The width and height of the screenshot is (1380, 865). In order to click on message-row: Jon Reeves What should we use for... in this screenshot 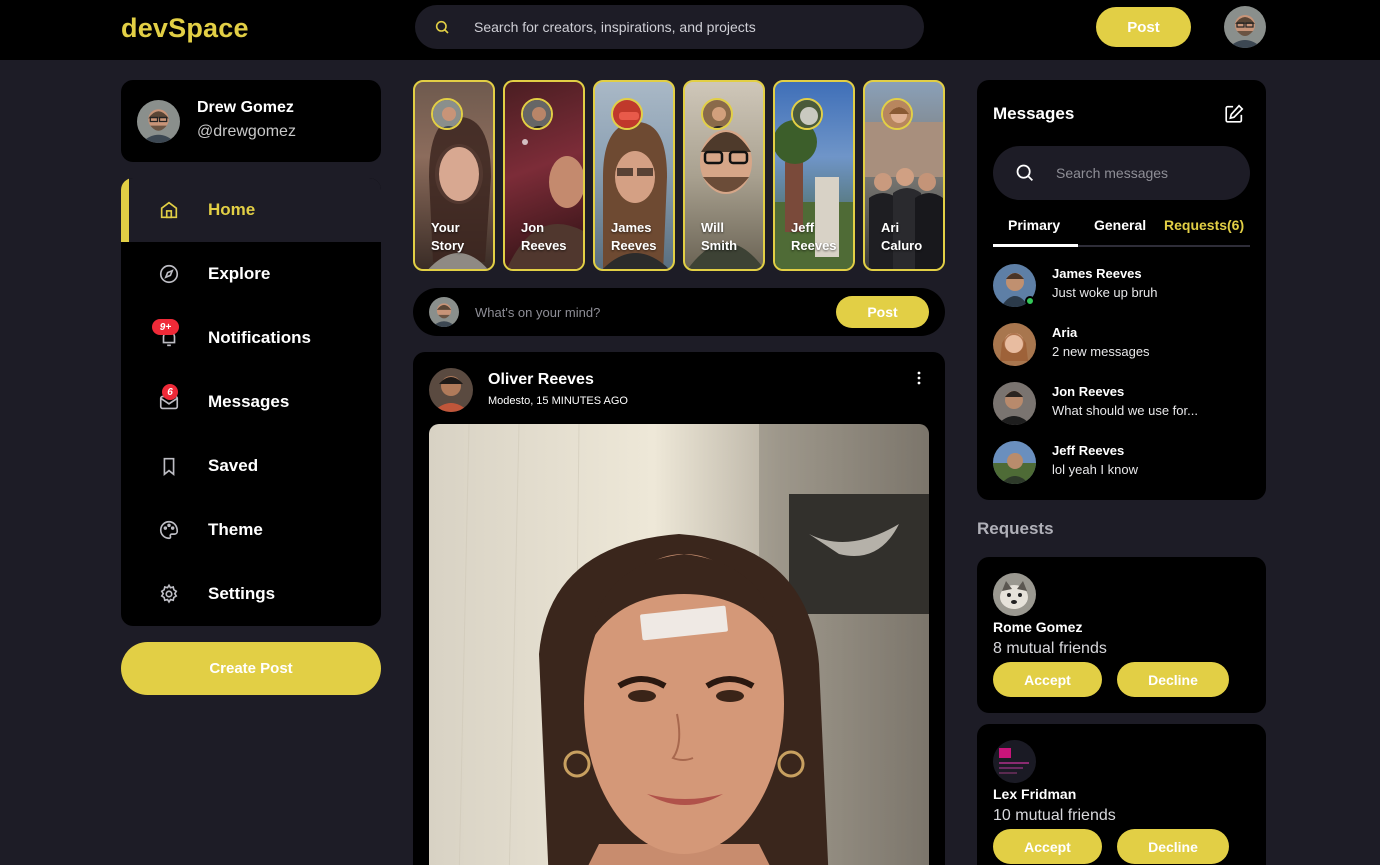, I will do `click(1121, 404)`.